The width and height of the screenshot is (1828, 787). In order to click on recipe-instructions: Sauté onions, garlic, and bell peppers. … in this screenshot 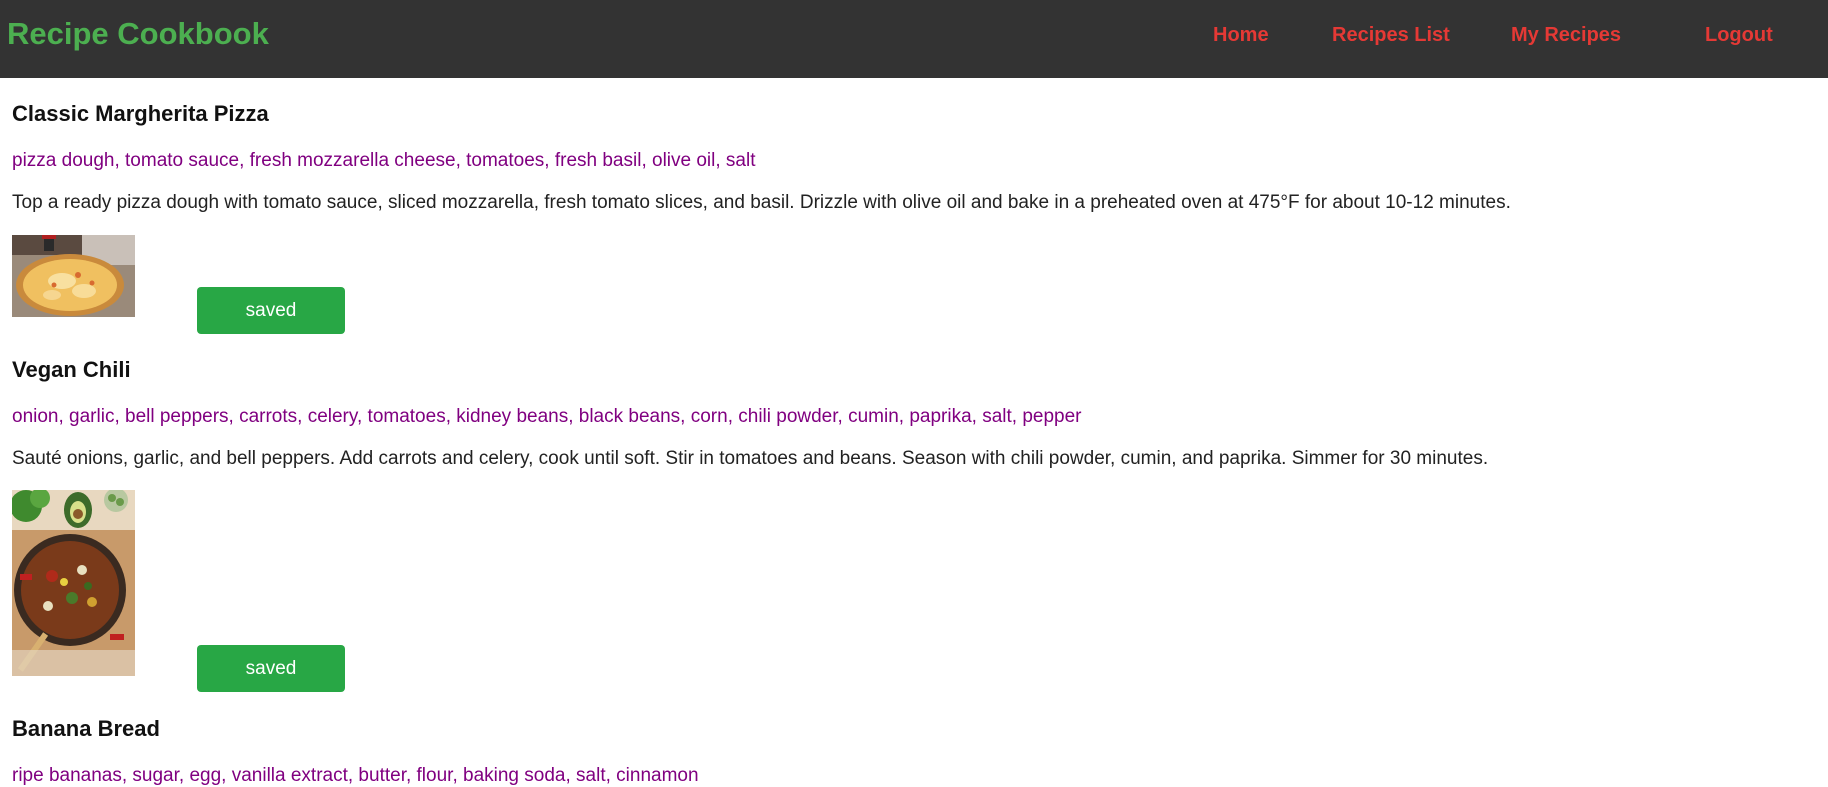, I will do `click(750, 458)`.